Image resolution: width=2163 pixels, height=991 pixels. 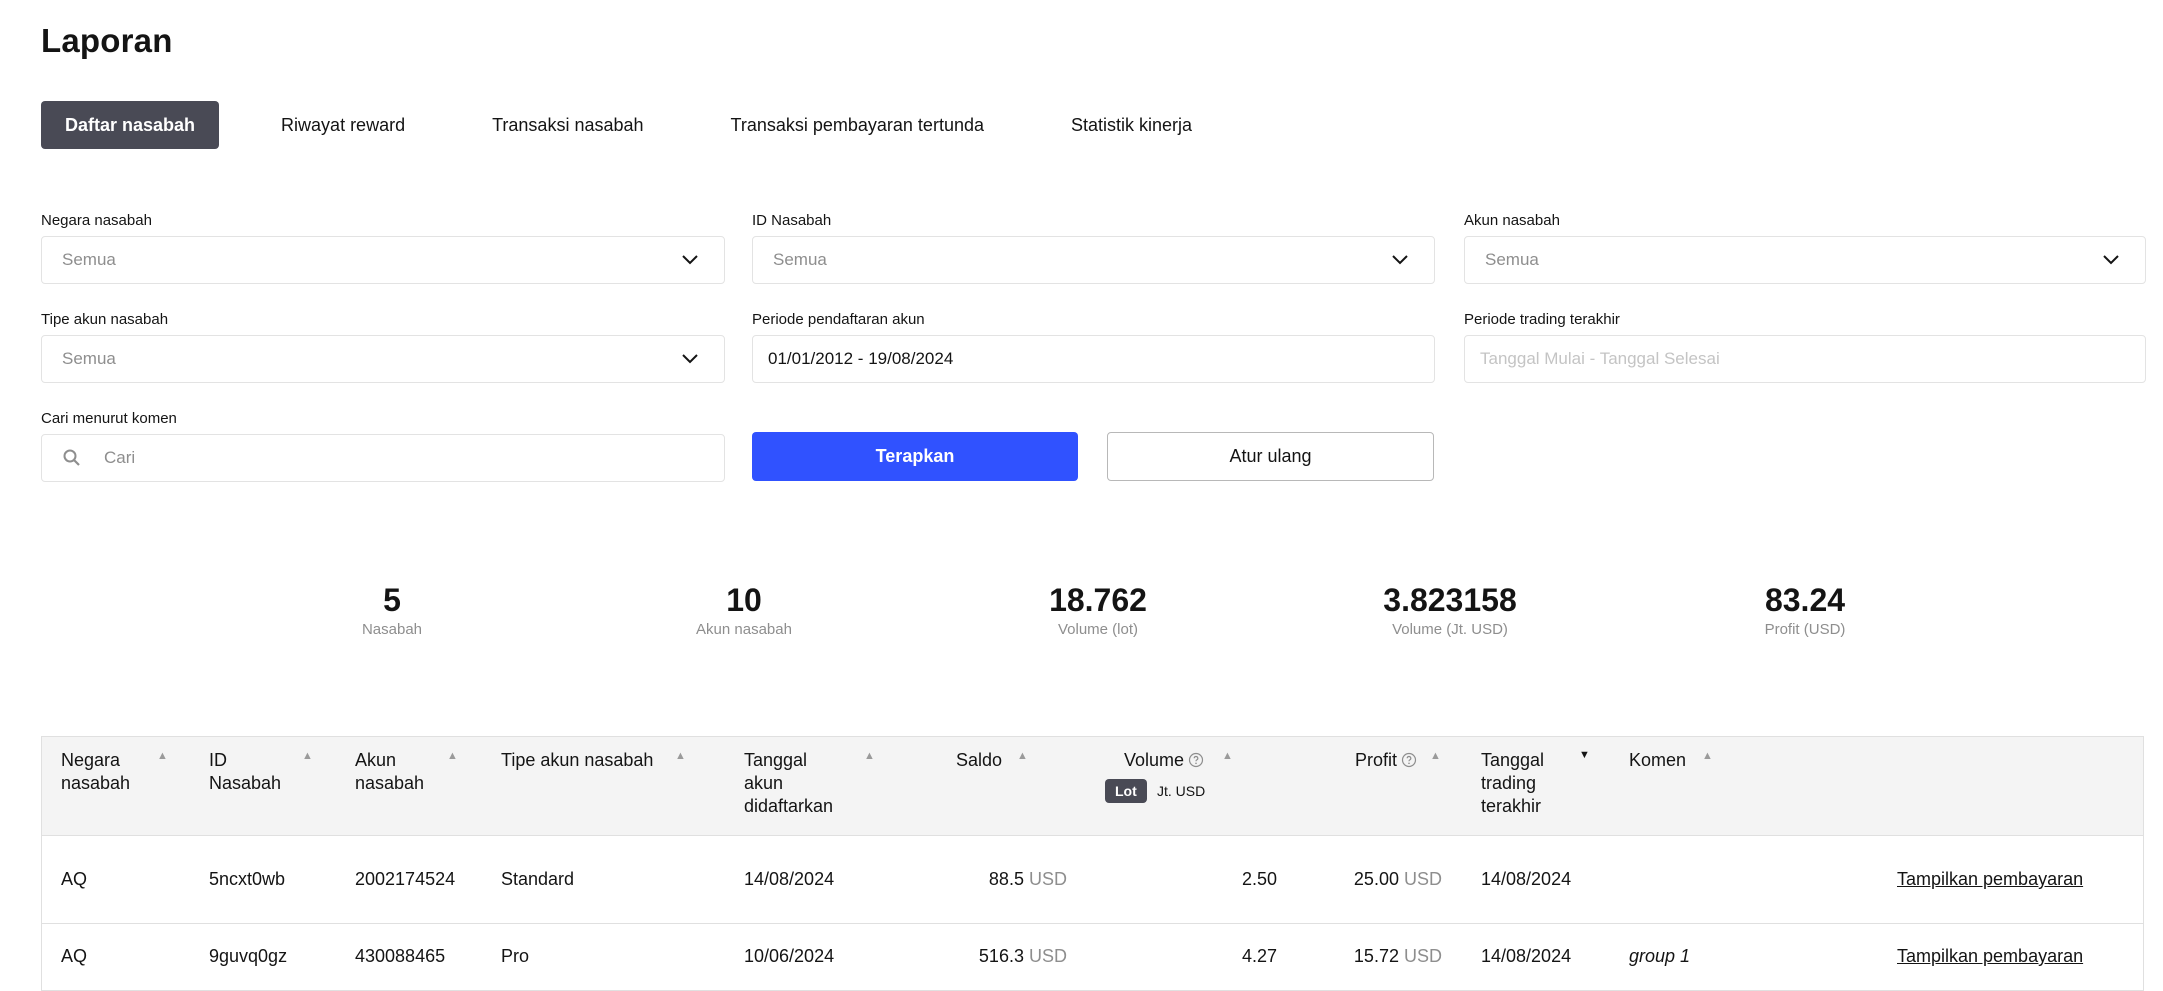 I want to click on stat-volume-lot: 18.762 Volume (lot), so click(x=1098, y=610).